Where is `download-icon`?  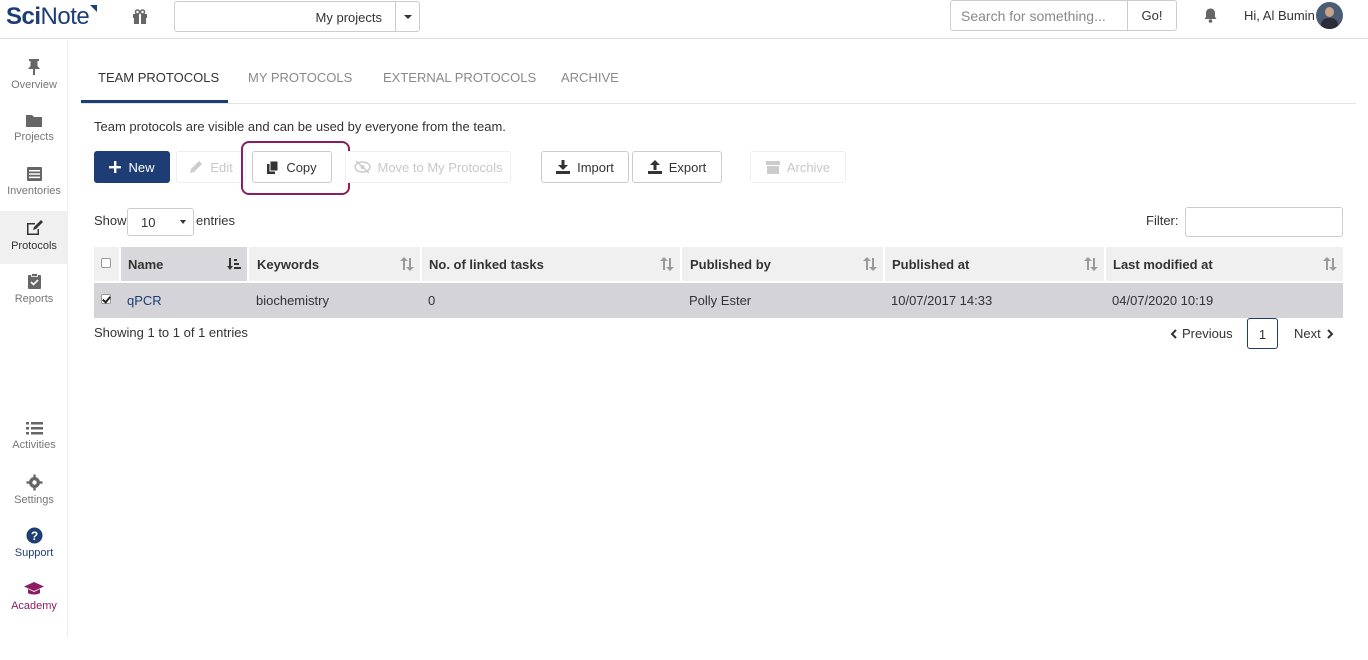 download-icon is located at coordinates (563, 167).